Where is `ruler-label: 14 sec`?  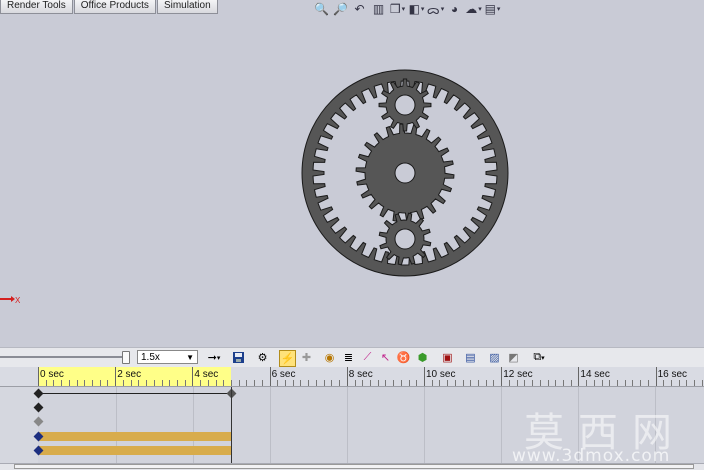 ruler-label: 14 sec is located at coordinates (595, 374).